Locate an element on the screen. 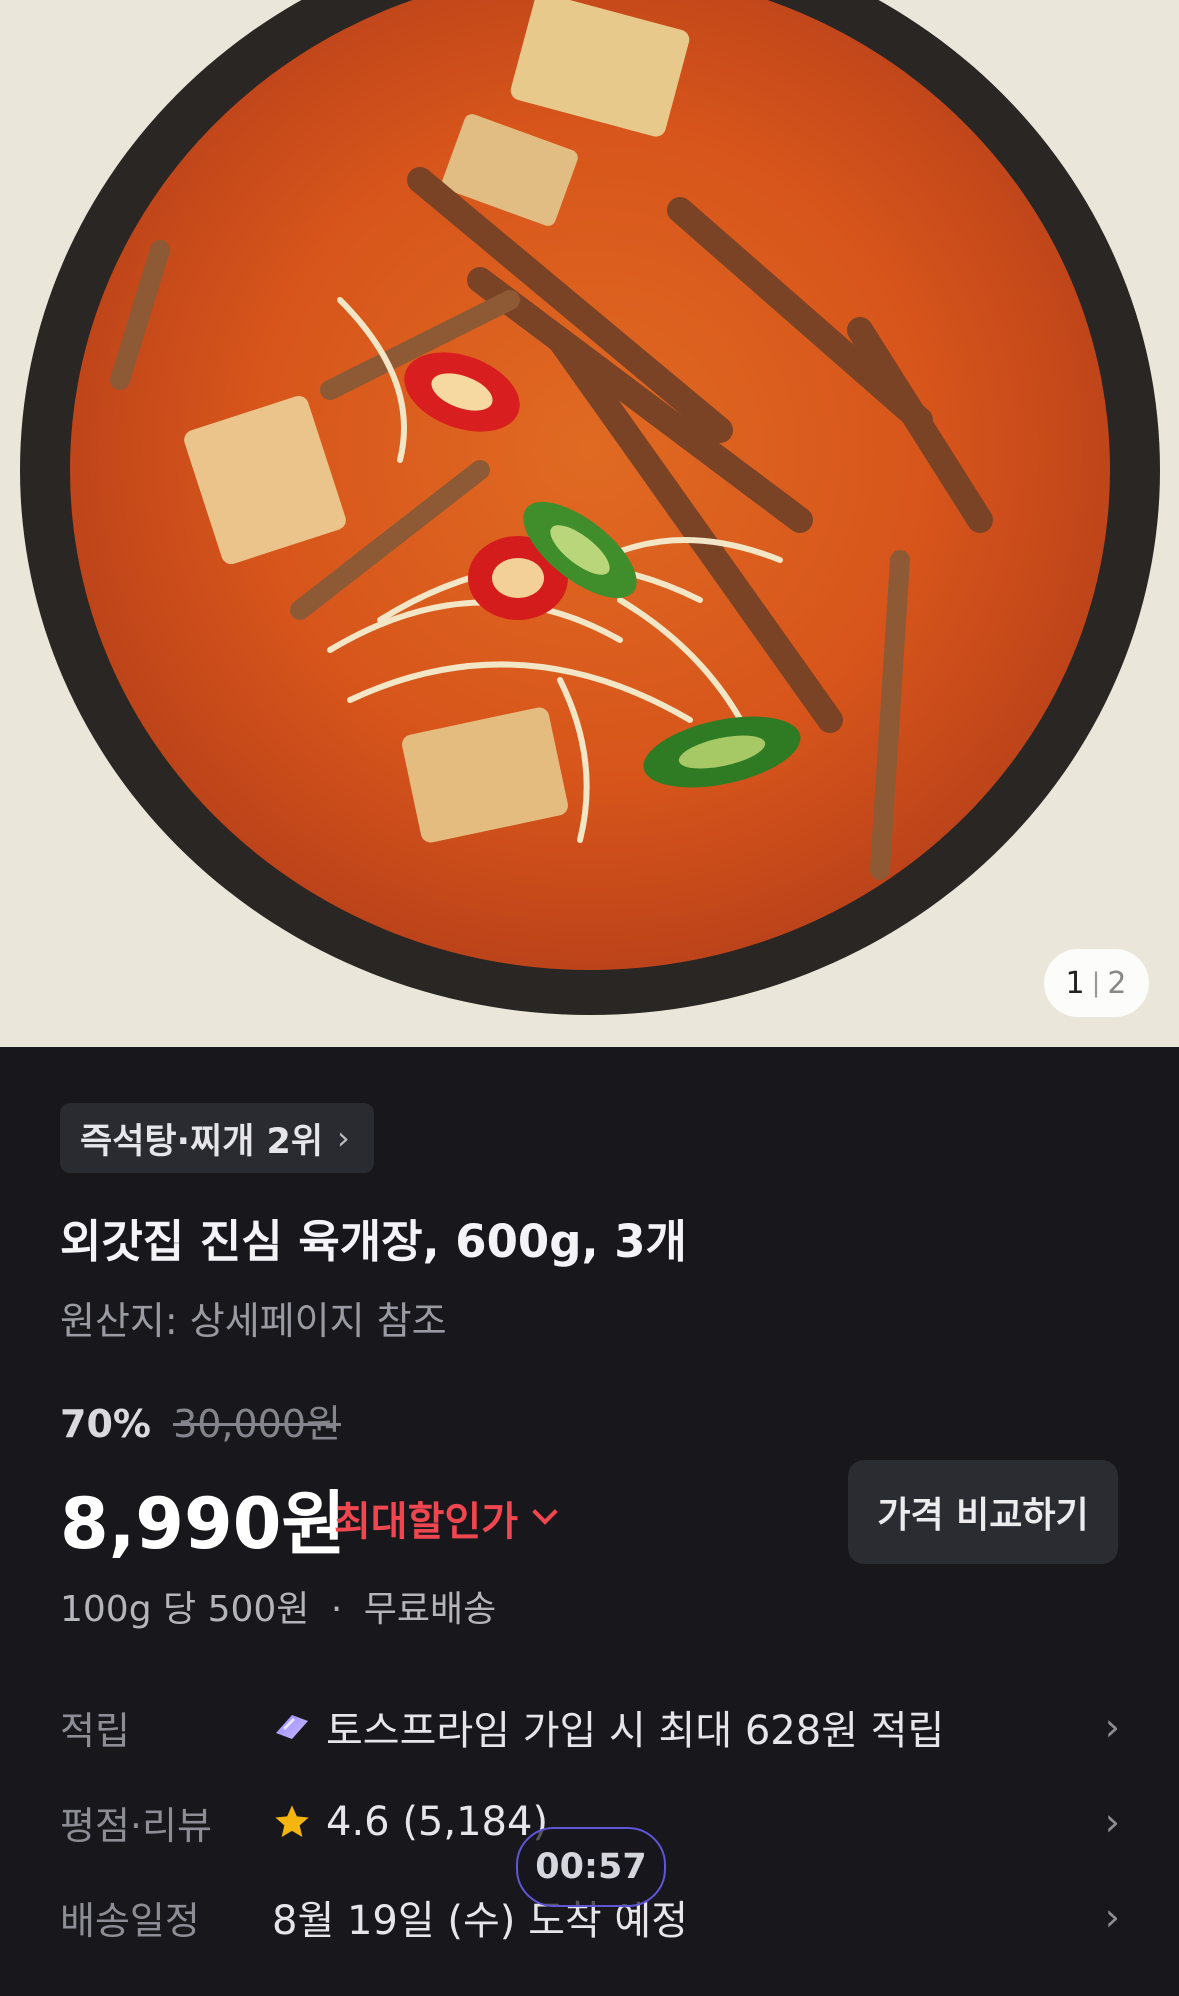 The image size is (1179, 1996). product-origin: 원산지: 상세페이지 참조 is located at coordinates (253, 1321).